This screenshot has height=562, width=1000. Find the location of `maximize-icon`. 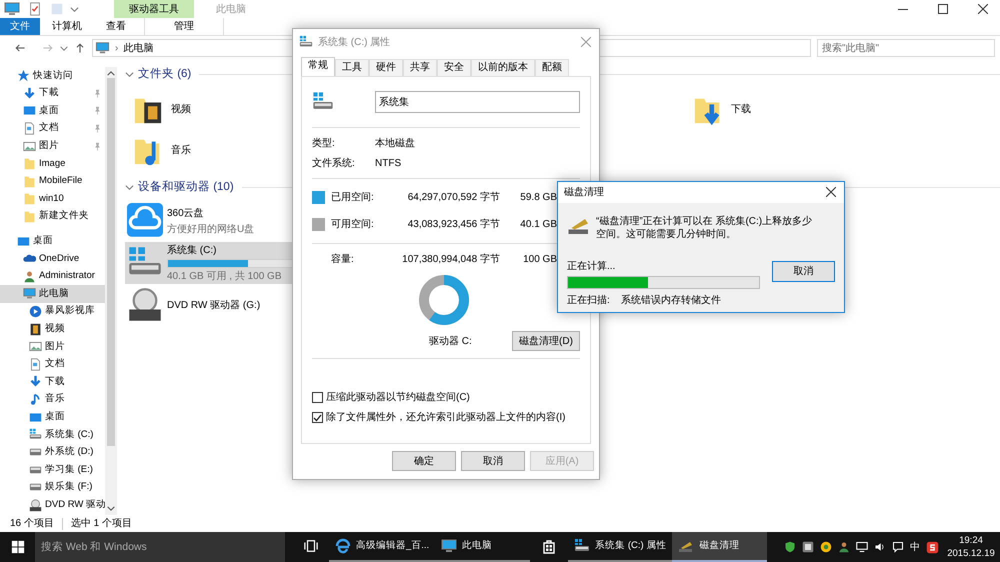

maximize-icon is located at coordinates (943, 9).